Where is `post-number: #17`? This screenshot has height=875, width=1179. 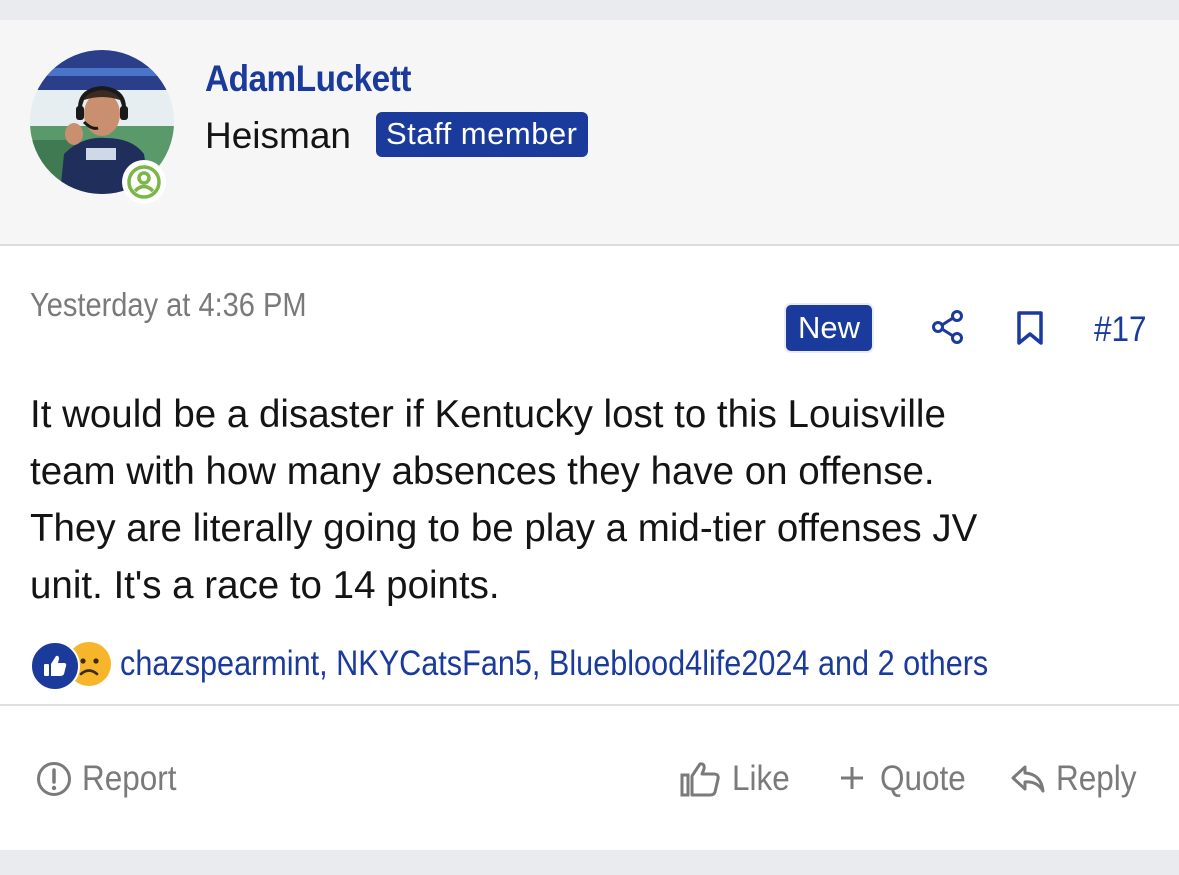
post-number: #17 is located at coordinates (1120, 330).